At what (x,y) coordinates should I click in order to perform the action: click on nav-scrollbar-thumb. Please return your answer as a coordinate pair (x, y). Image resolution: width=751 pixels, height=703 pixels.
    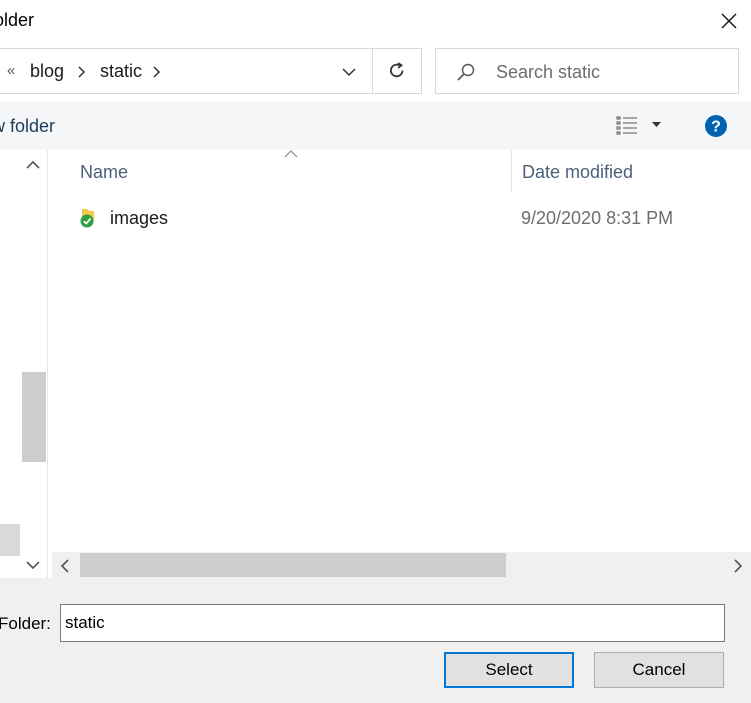
    Looking at the image, I should click on (34, 417).